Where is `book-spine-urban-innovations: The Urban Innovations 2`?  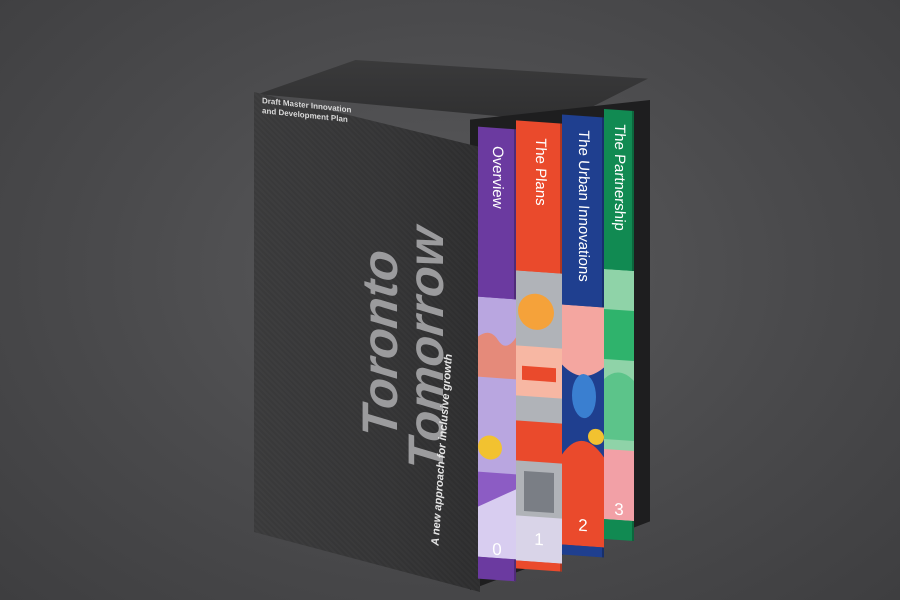
book-spine-urban-innovations: The Urban Innovations 2 is located at coordinates (583, 336).